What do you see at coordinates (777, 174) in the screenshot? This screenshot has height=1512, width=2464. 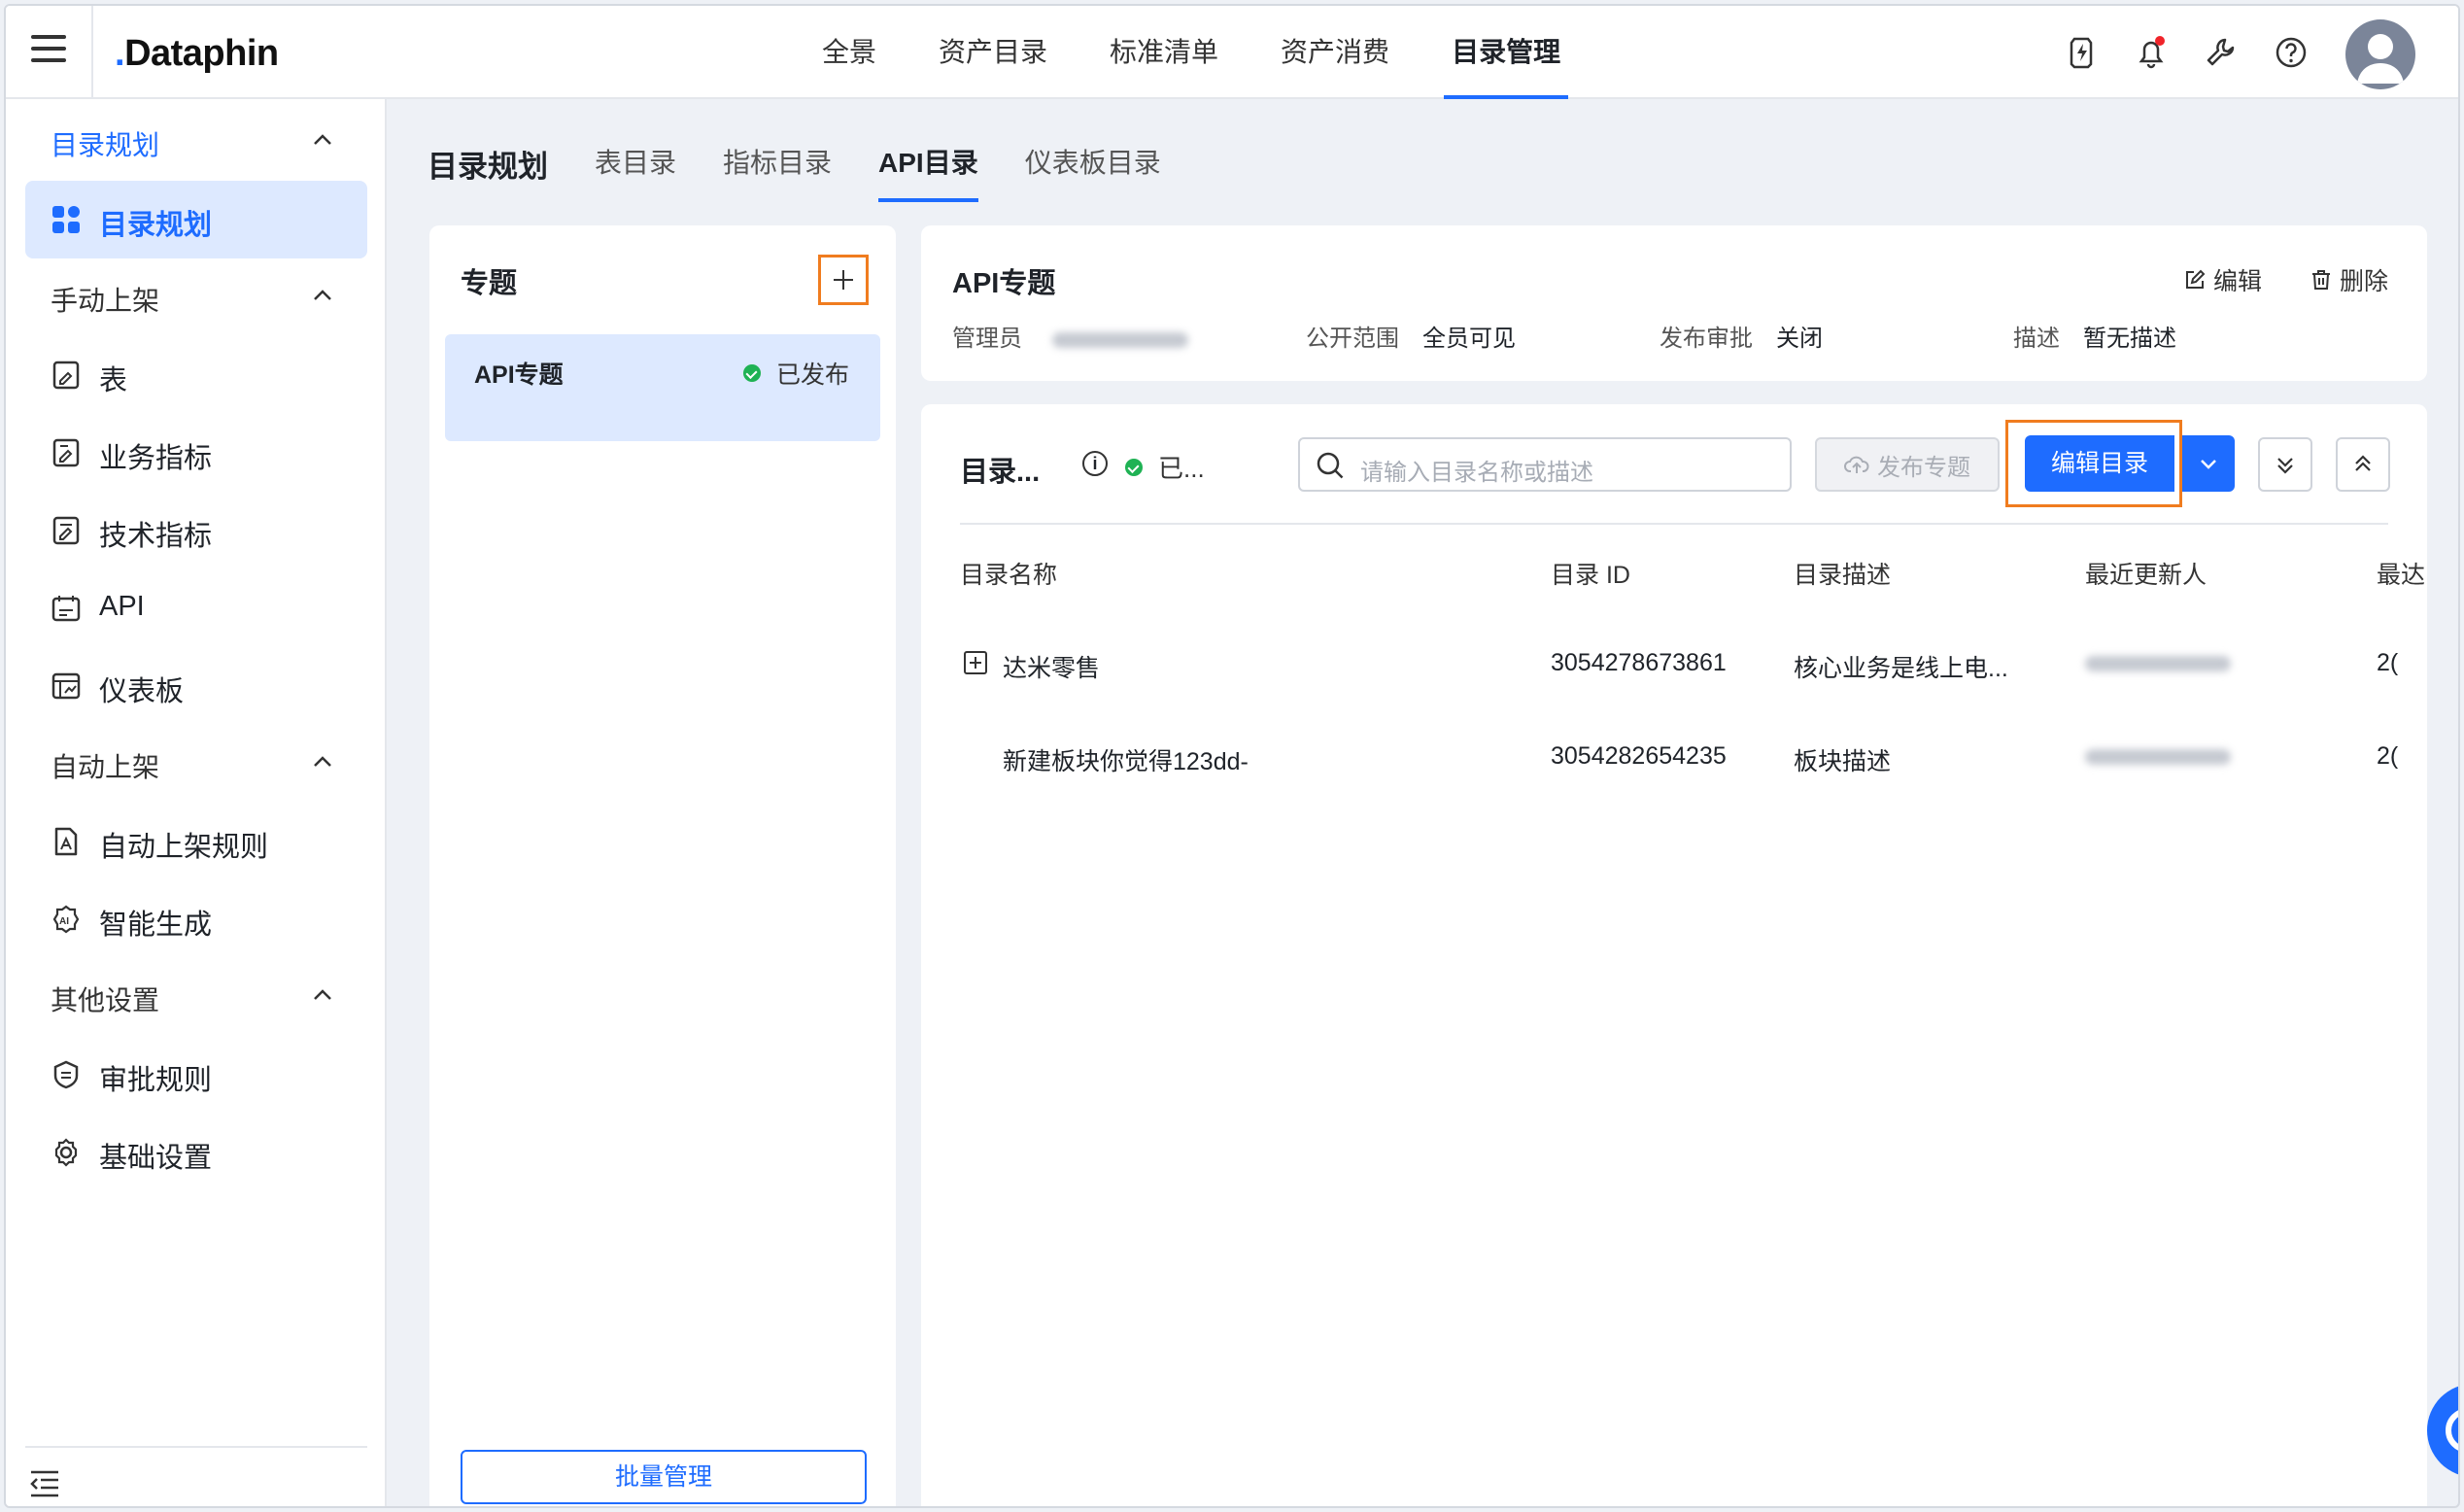 I see `tab-metric-catalog: 指标目录` at bounding box center [777, 174].